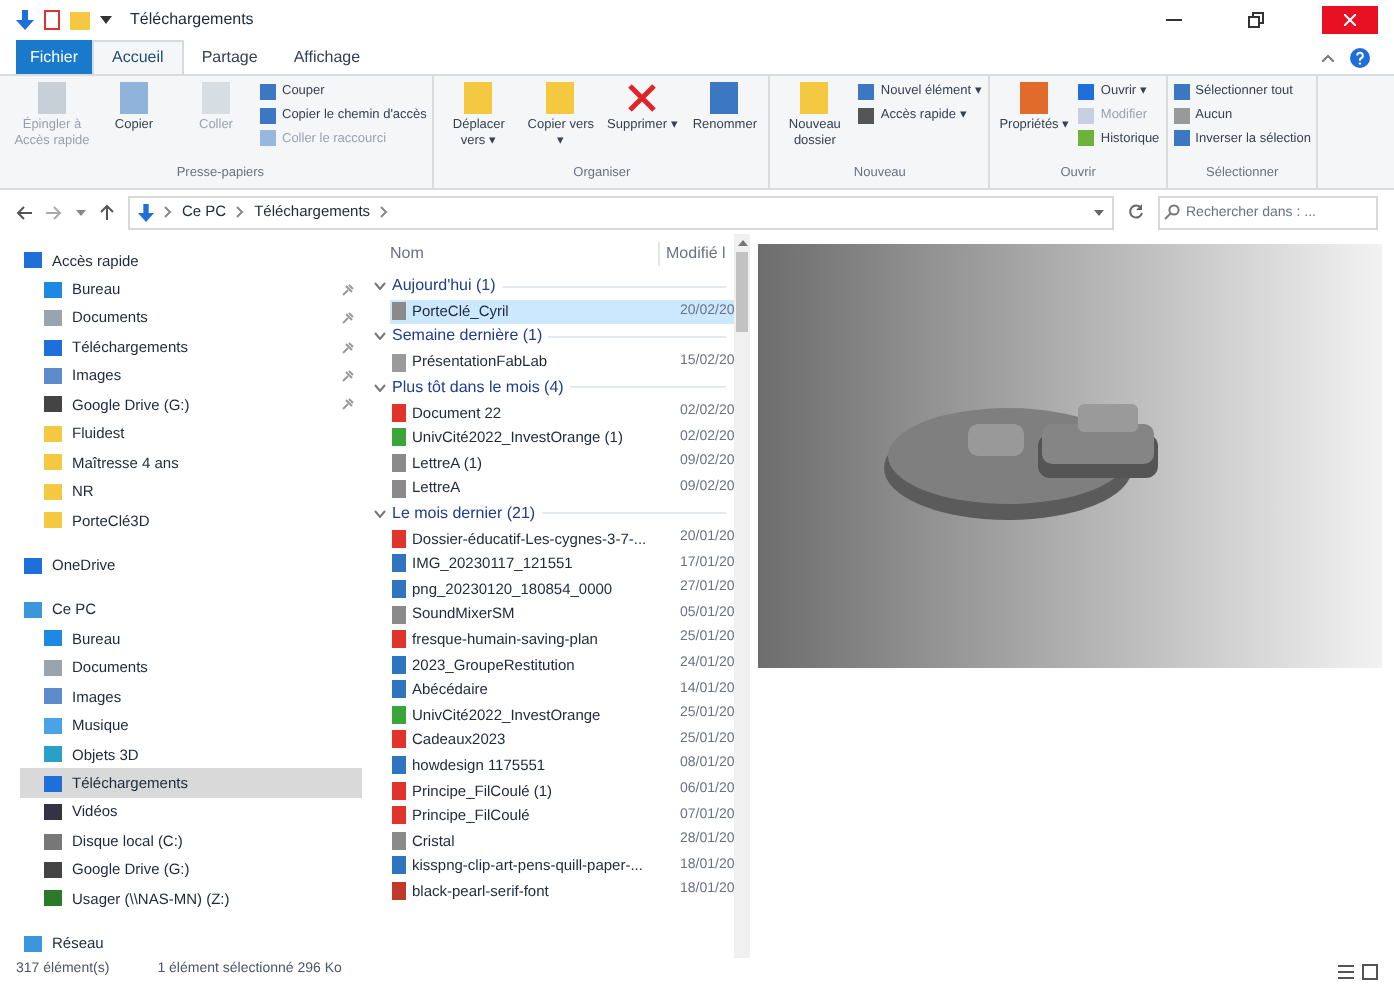 The image size is (1394, 984). I want to click on column-header: Modifié l, so click(693, 254).